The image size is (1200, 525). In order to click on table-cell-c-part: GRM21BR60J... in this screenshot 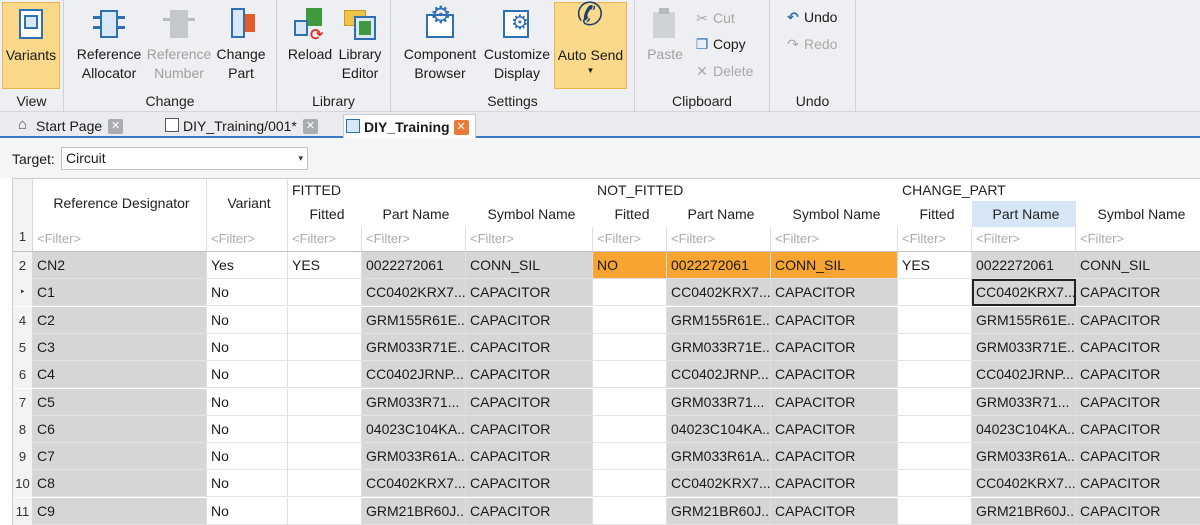, I will do `click(1024, 511)`.